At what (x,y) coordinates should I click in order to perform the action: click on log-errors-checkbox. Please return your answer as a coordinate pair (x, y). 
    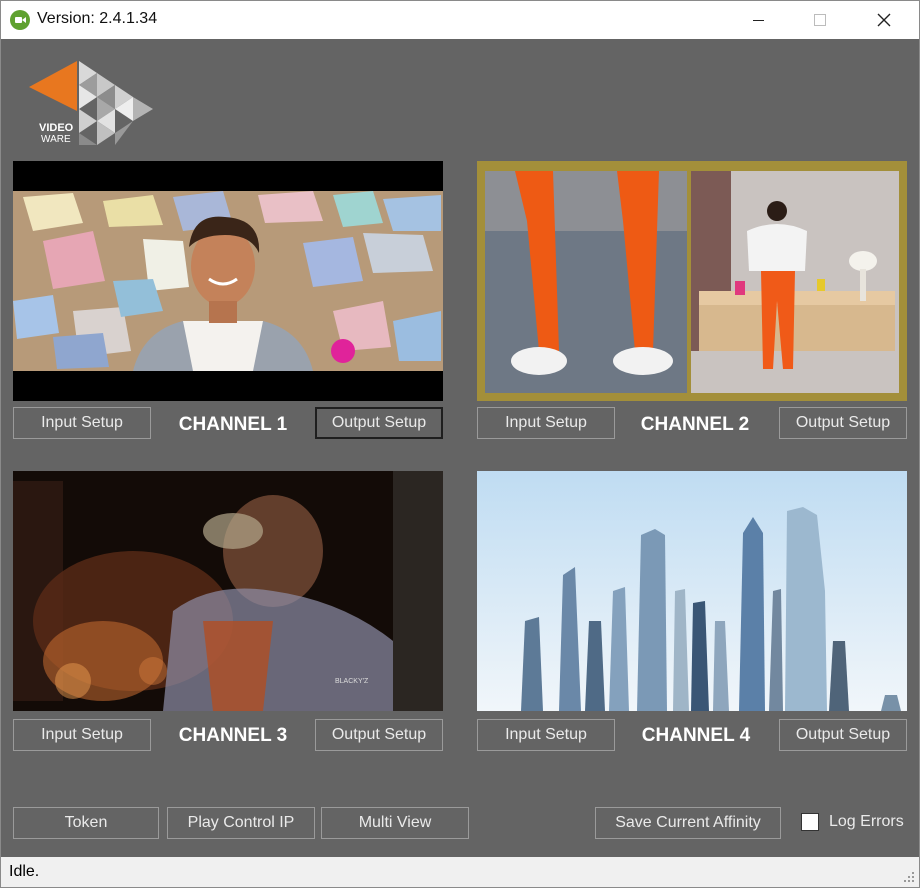
    Looking at the image, I should click on (810, 822).